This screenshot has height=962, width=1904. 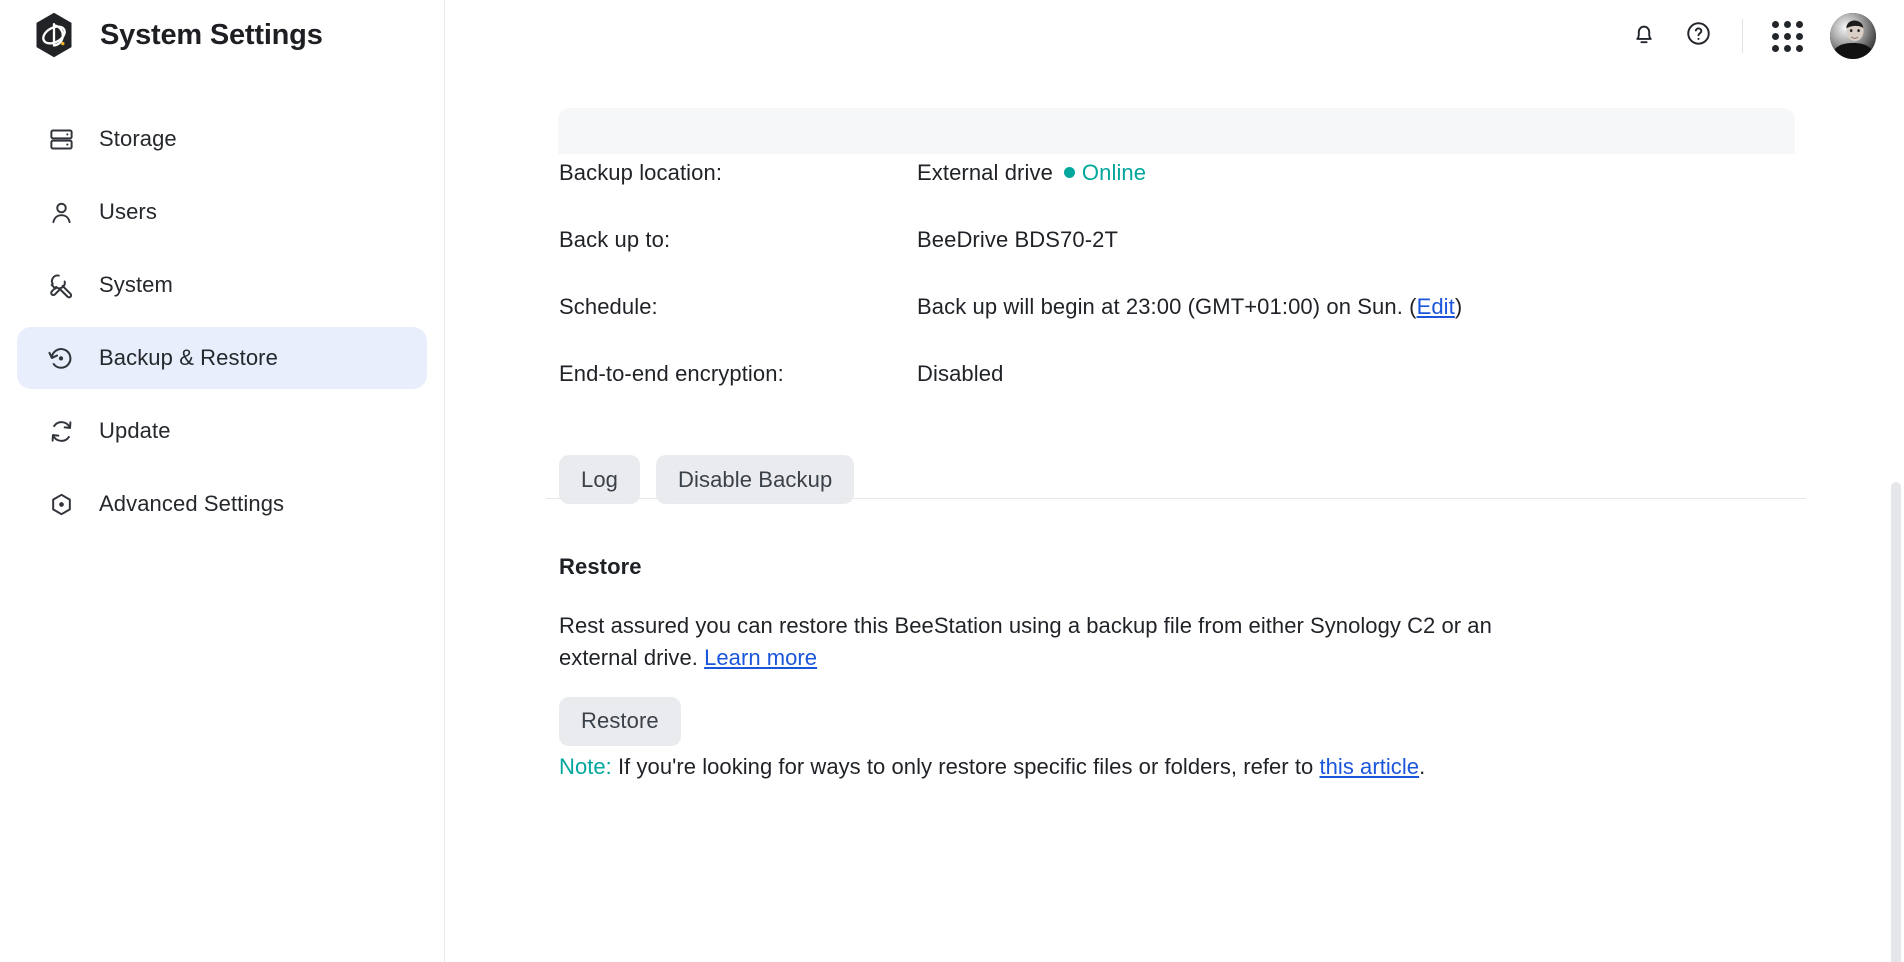 I want to click on page-title: System Settings, so click(x=211, y=34).